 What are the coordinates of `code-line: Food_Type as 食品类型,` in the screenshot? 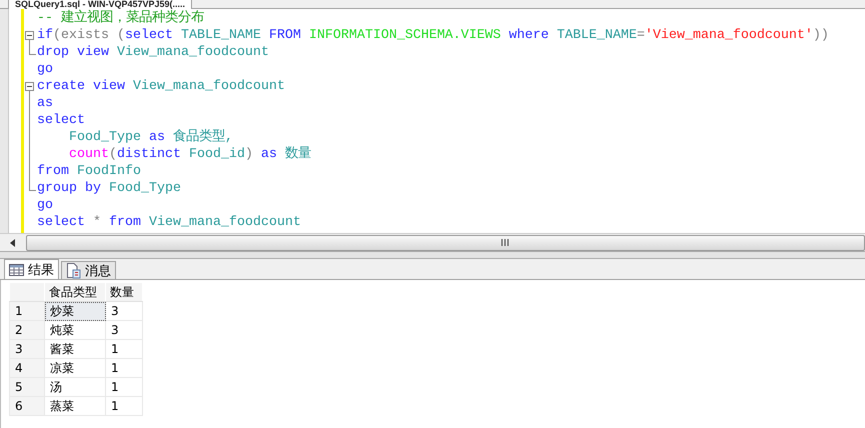 It's located at (150, 137).